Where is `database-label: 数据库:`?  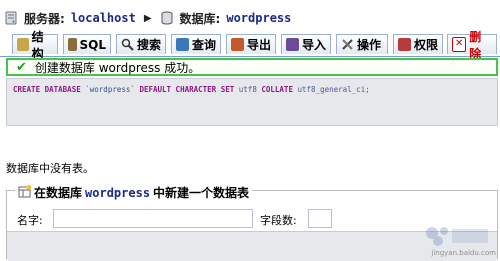 database-label: 数据库: is located at coordinates (200, 18).